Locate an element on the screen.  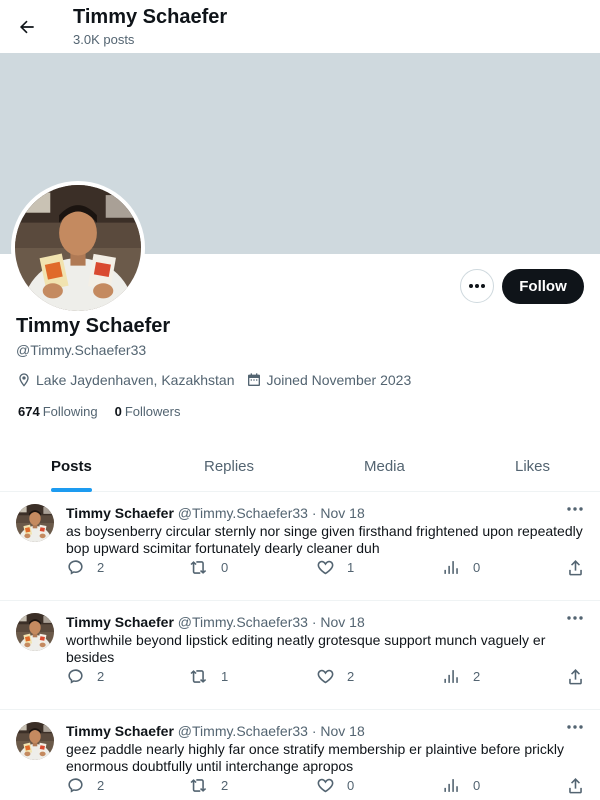
profile-handle: @Timmy.Schaefer33 is located at coordinates (81, 350).